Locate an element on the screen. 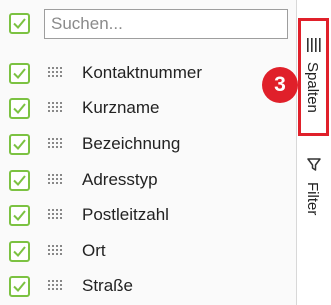  column-label: Postleitzahl is located at coordinates (125, 214).